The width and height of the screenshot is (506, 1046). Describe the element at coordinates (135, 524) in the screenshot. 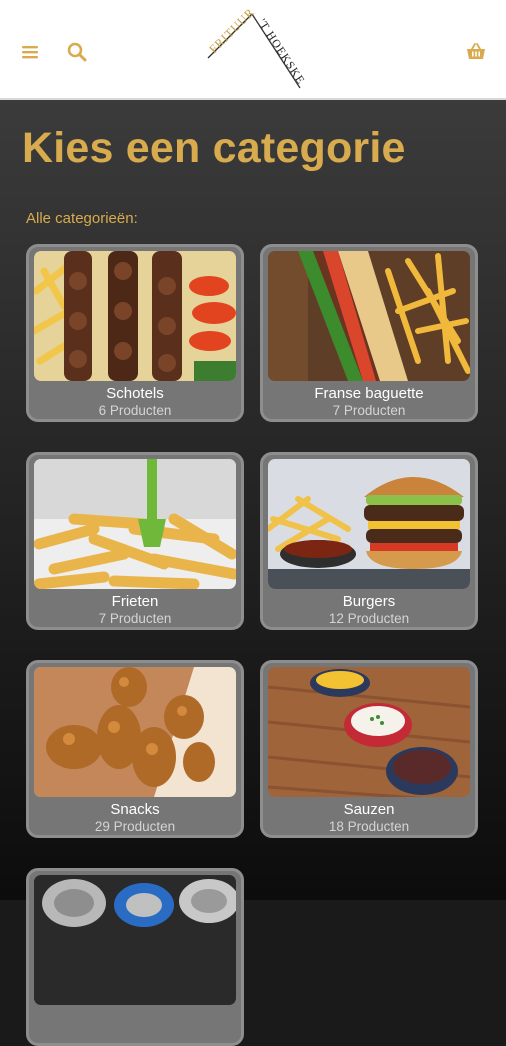

I see `category-image-frieten` at that location.